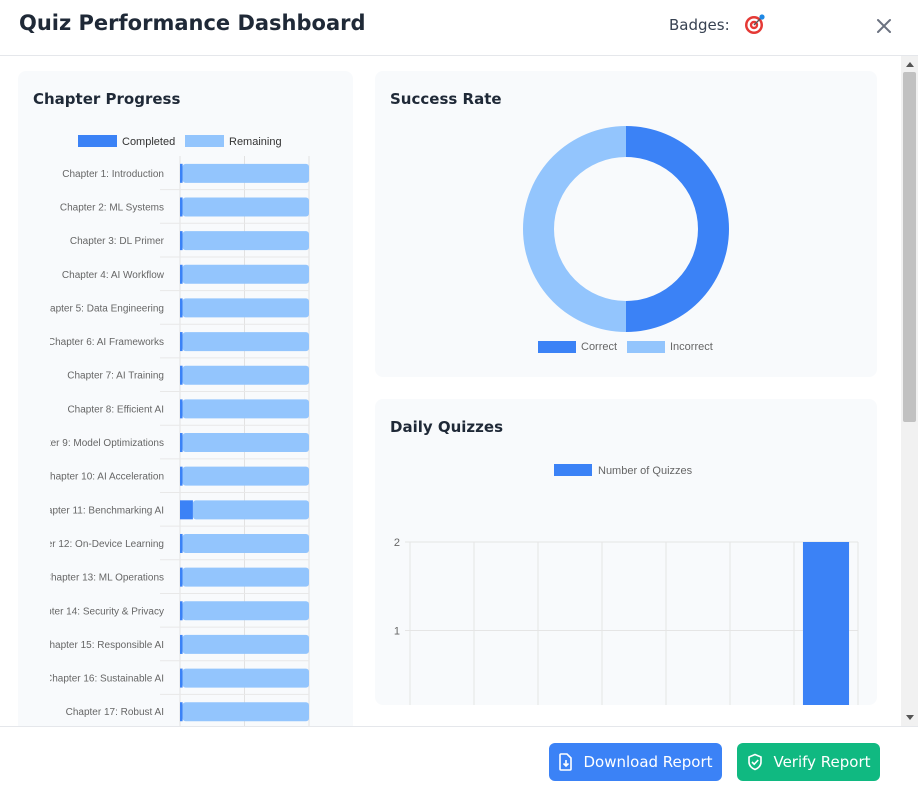 The height and width of the screenshot is (801, 918). What do you see at coordinates (104, 578) in the screenshot?
I see `category-label: Chapter 13: ML Operations` at bounding box center [104, 578].